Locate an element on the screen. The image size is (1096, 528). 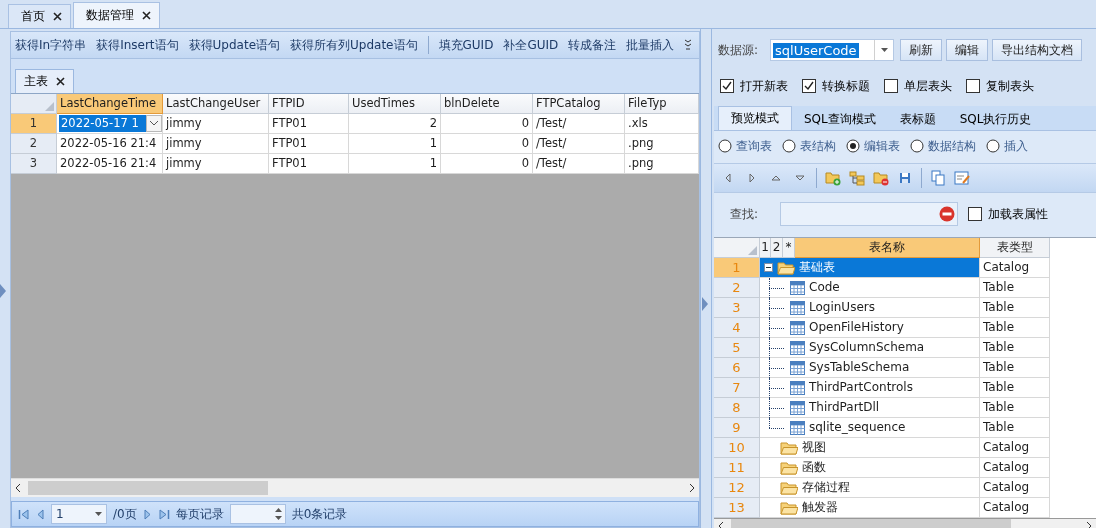
toolbar-button: 填充GUID is located at coordinates (466, 45).